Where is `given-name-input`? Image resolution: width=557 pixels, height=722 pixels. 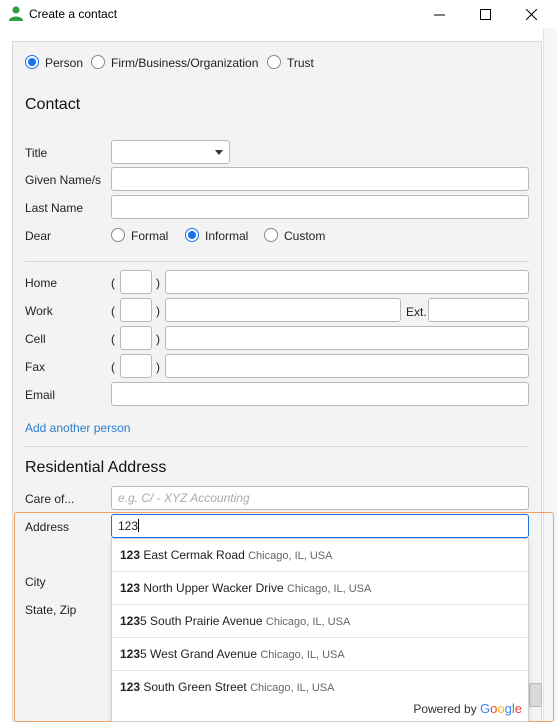 given-name-input is located at coordinates (320, 179).